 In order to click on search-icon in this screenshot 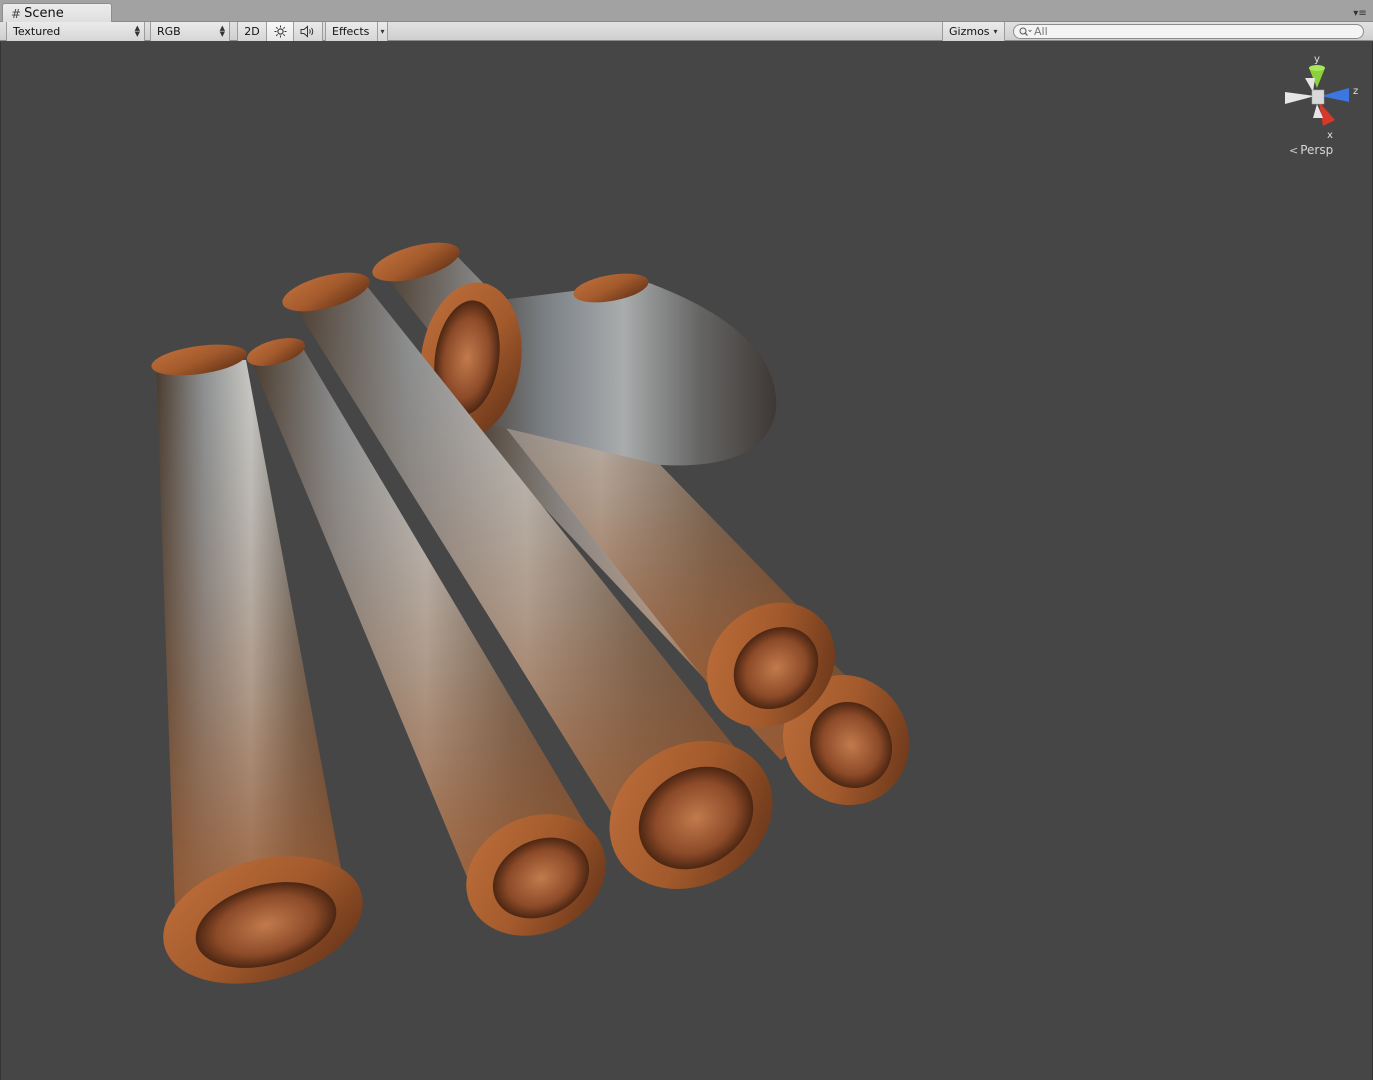, I will do `click(1025, 31)`.